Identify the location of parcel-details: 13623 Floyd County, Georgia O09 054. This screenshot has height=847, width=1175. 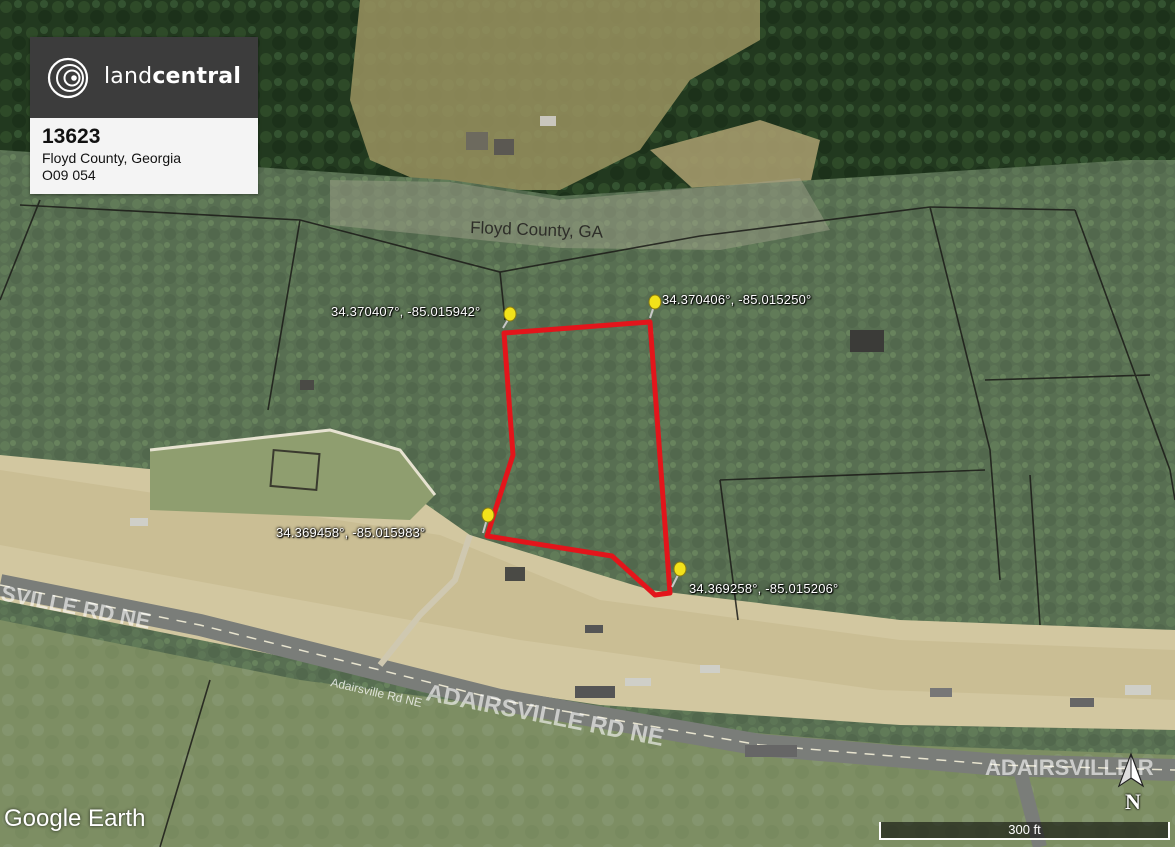
(144, 156).